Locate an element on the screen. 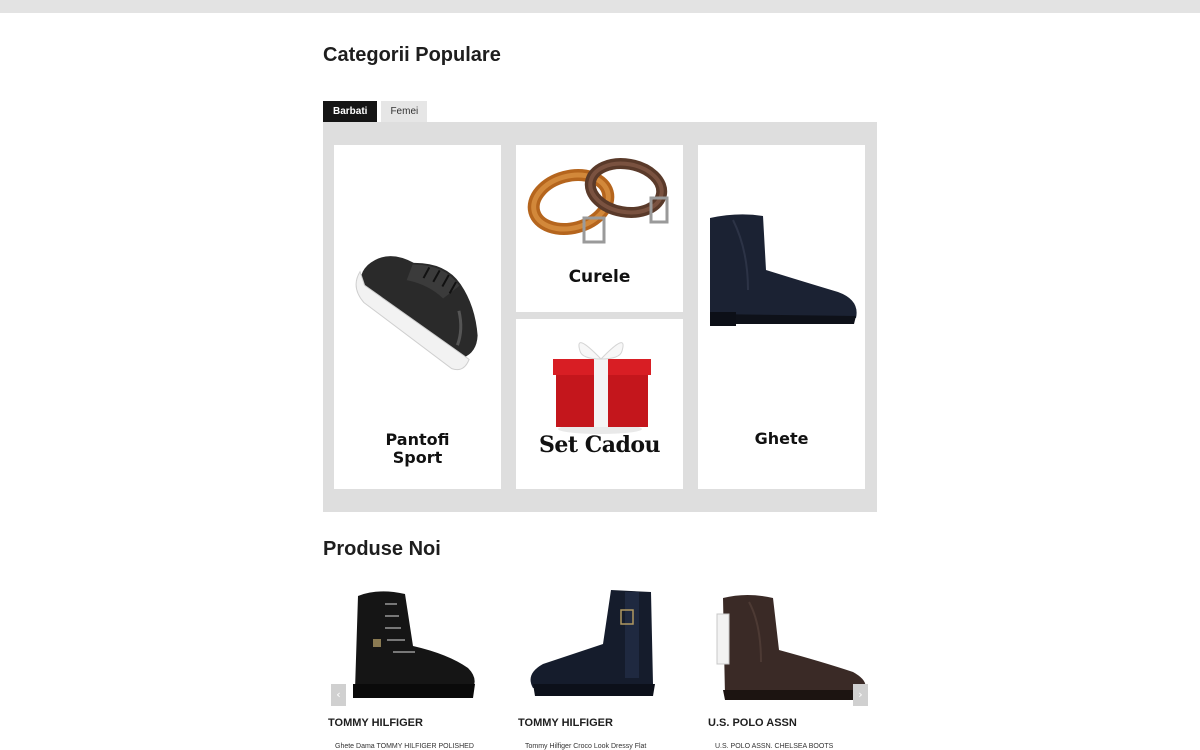 The image size is (1200, 750). new-products-title: Produse Noi is located at coordinates (382, 549).